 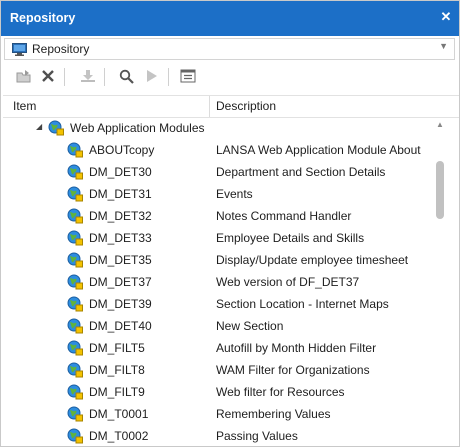 I want to click on tree-item-row: DM_DET32 Notes Command Handler, so click(x=216, y=216).